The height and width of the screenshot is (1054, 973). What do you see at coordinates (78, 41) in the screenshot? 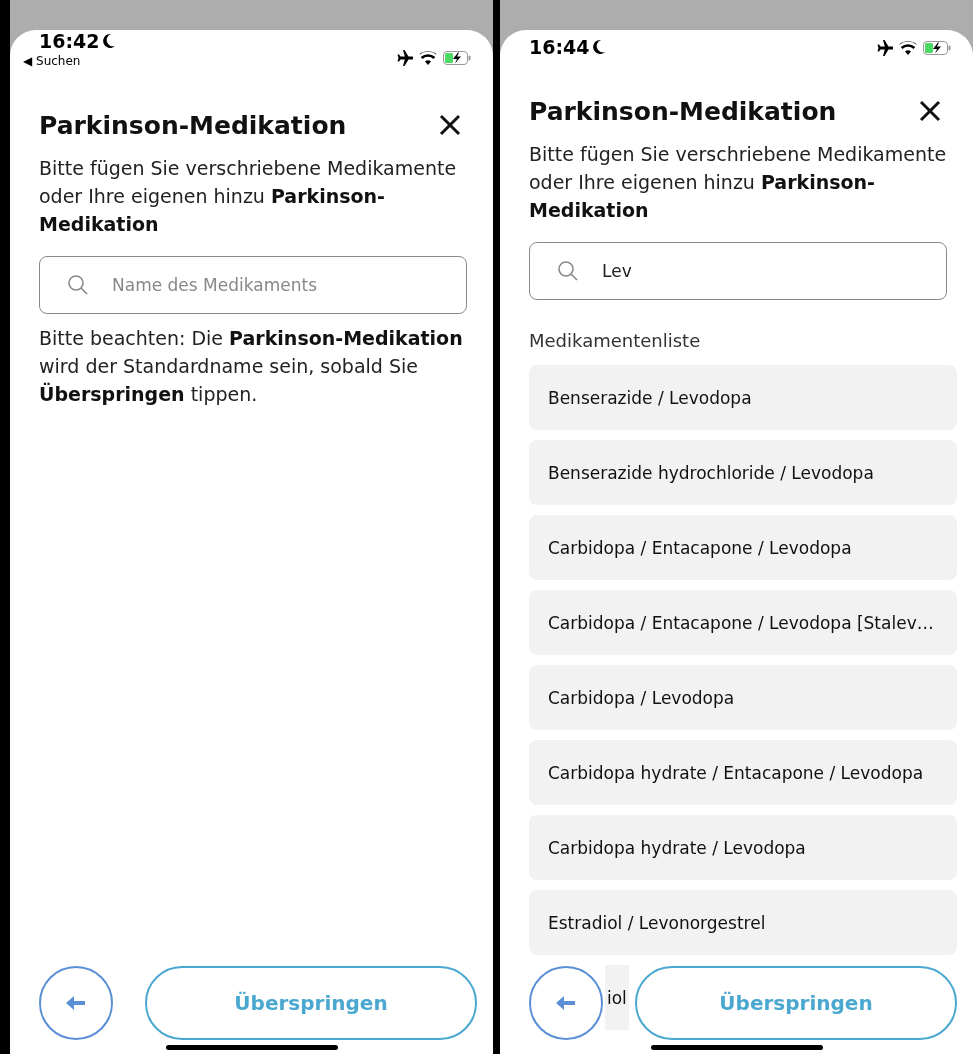
I see `status-time: 16:42` at bounding box center [78, 41].